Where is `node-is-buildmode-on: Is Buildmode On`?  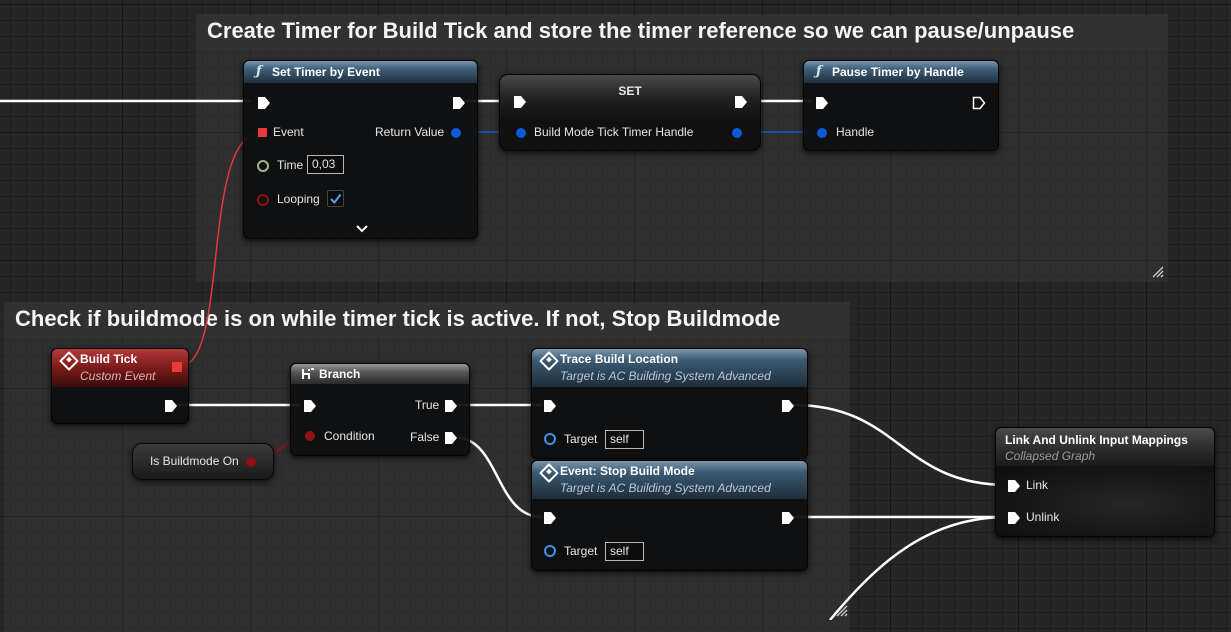
node-is-buildmode-on: Is Buildmode On is located at coordinates (203, 461).